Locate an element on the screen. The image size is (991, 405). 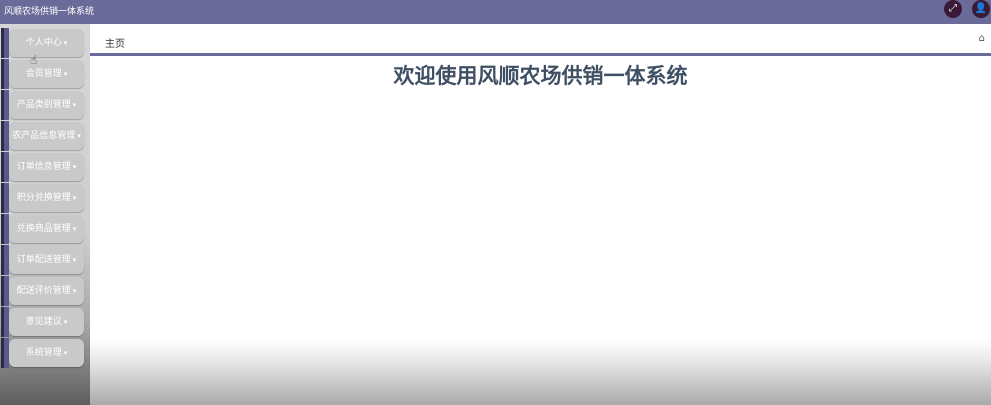
sidebar-item-label: 积分兑换管理 is located at coordinates (43, 198).